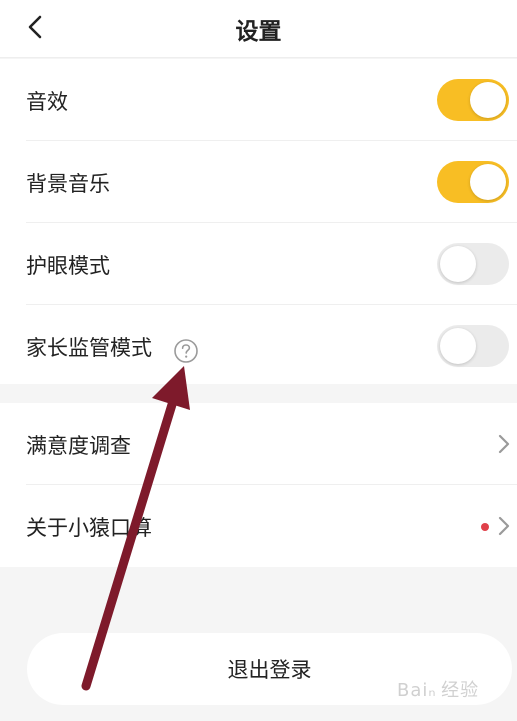  I want to click on setting-row-background-music: 背景音乐, so click(258, 182).